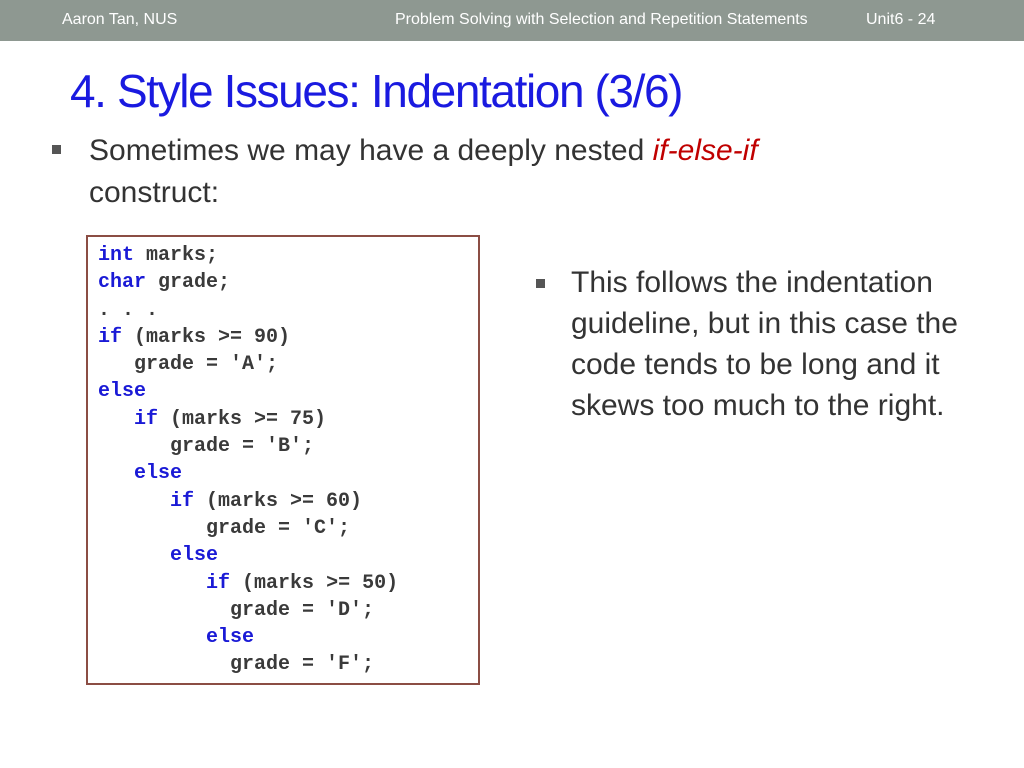  What do you see at coordinates (176, 255) in the screenshot?
I see `code-text: marks;` at bounding box center [176, 255].